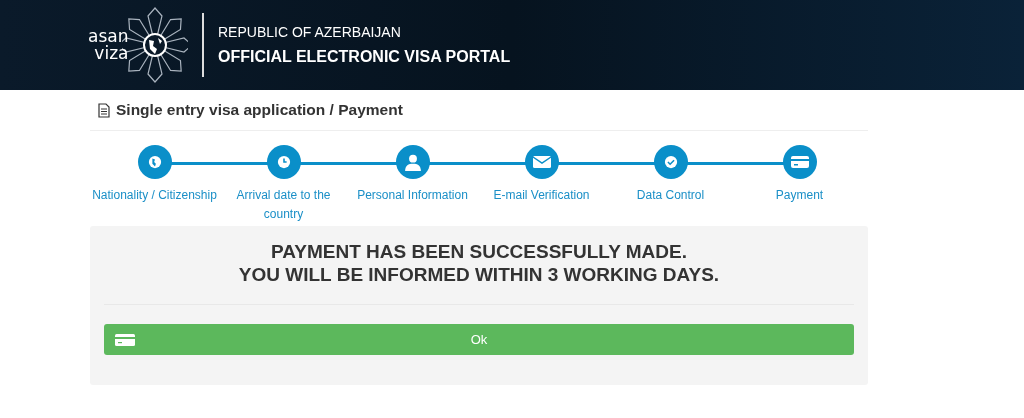 This screenshot has height=418, width=1024. I want to click on success-message: YOU WILL BE INFORMED WITHIN 3 WORKING DAYS., so click(479, 274).